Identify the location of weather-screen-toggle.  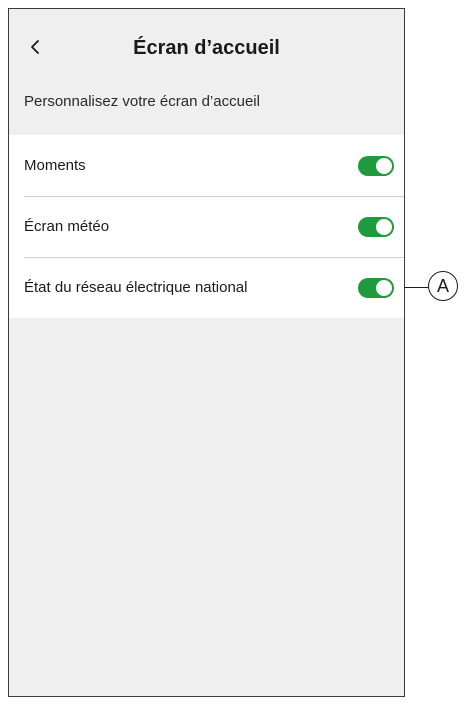
(376, 226).